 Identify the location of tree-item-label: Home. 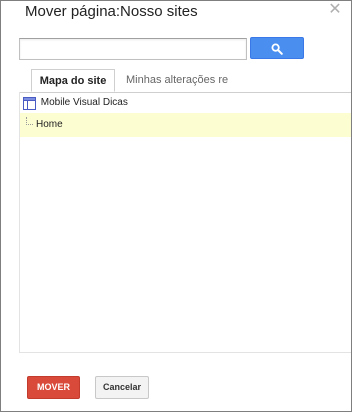
(49, 124).